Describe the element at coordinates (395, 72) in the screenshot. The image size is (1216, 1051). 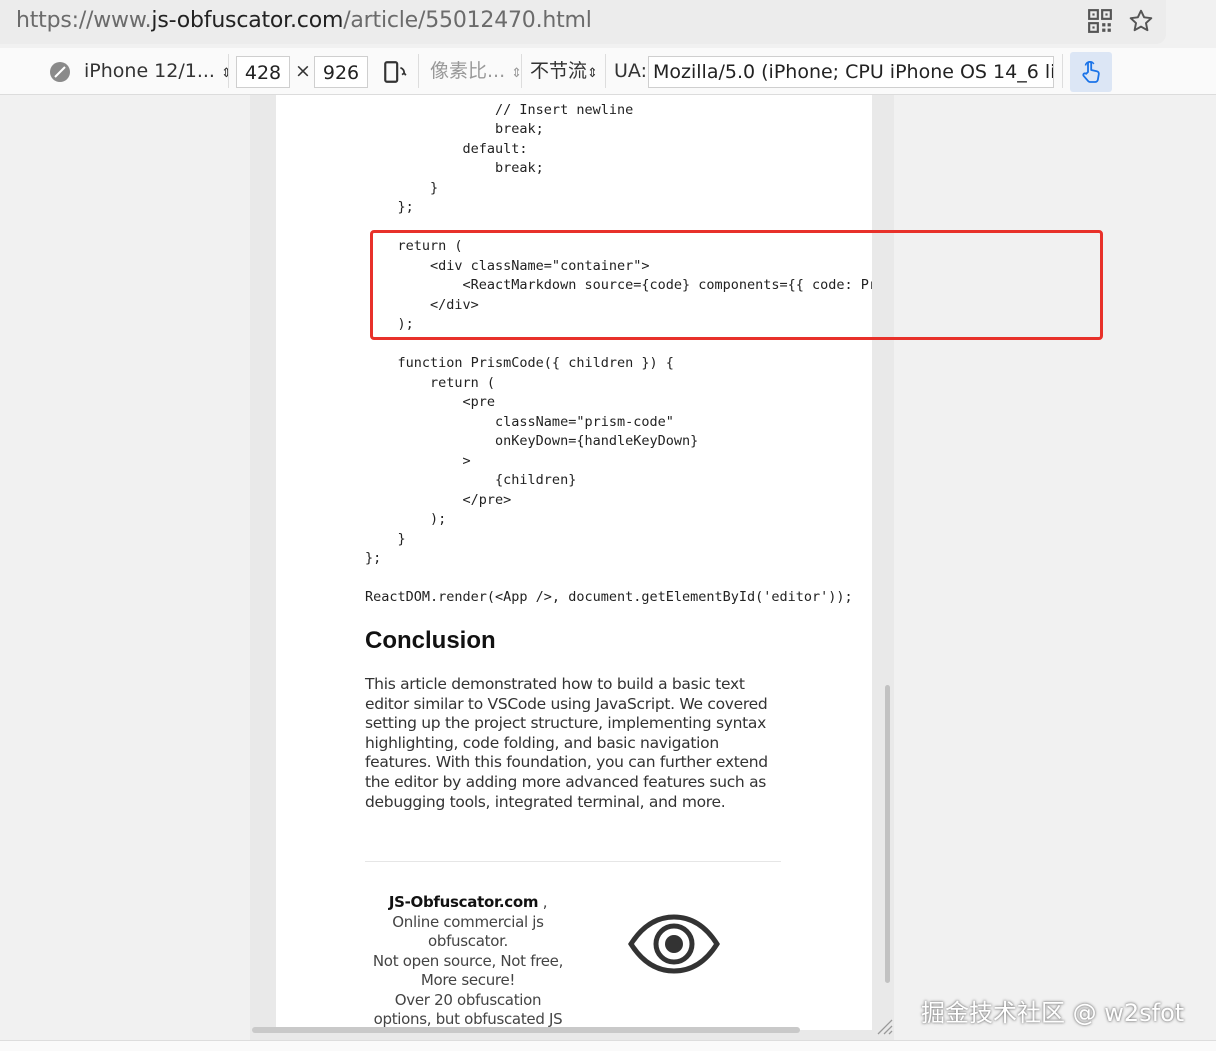
I see `rotate-icon` at that location.